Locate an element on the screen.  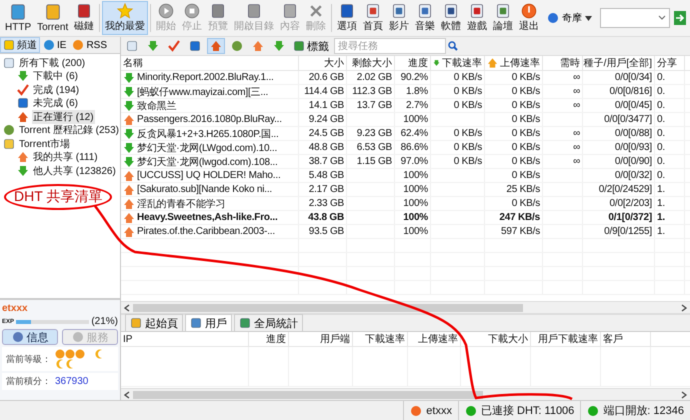
column-header: 剩餘大小 is located at coordinates (371, 63).